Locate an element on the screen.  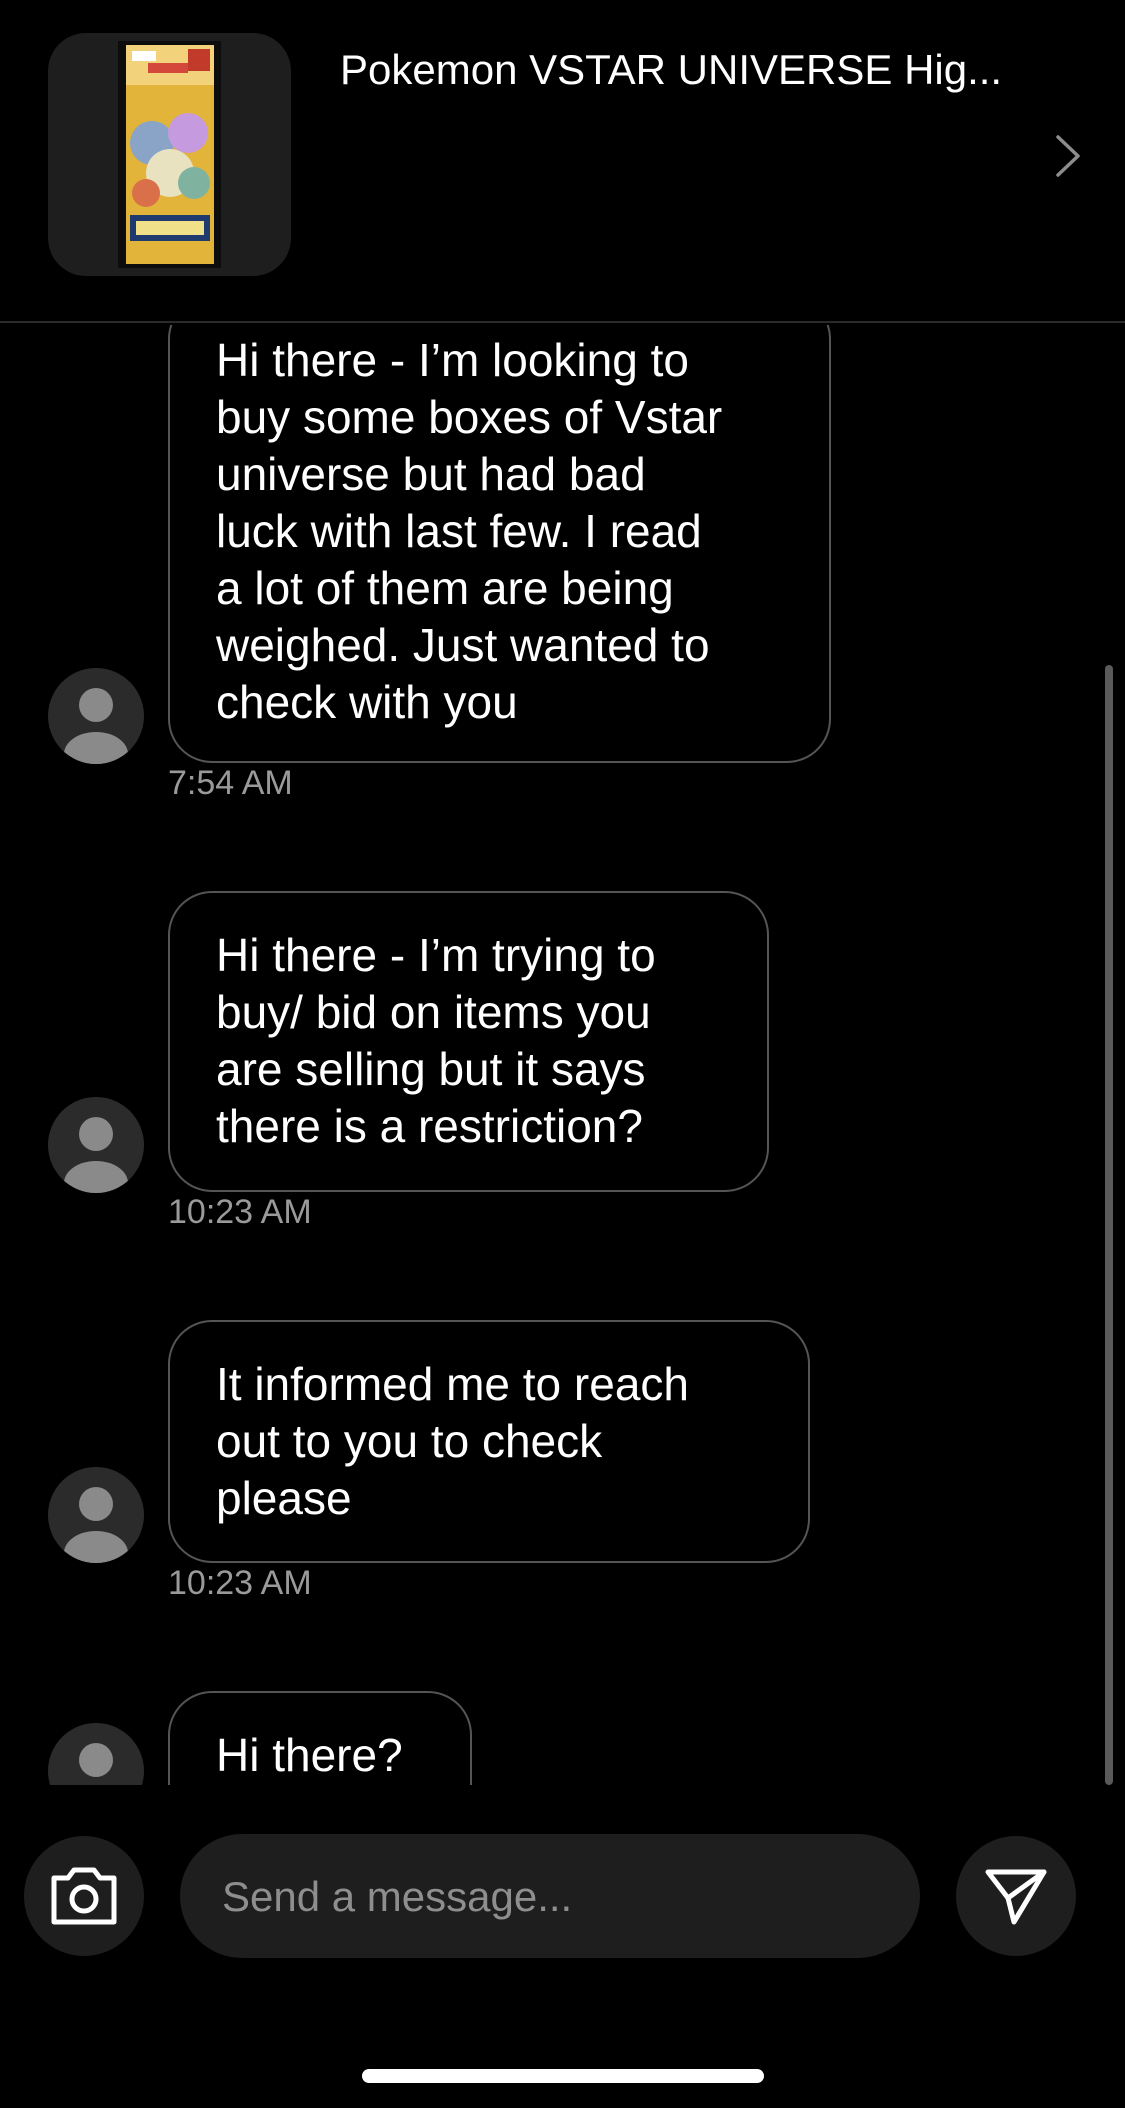
thread-scrollbar is located at coordinates (1109, 1225).